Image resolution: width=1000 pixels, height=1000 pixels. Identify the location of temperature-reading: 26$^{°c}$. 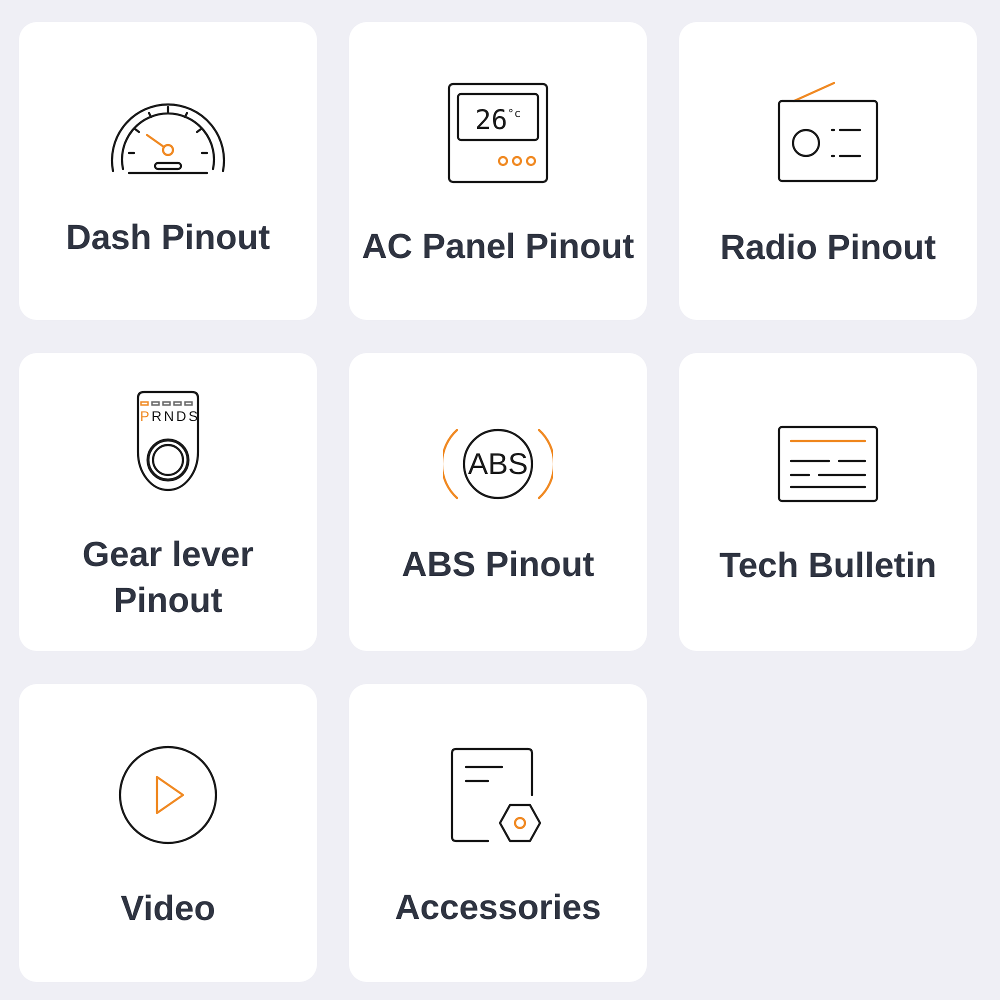
(498, 120).